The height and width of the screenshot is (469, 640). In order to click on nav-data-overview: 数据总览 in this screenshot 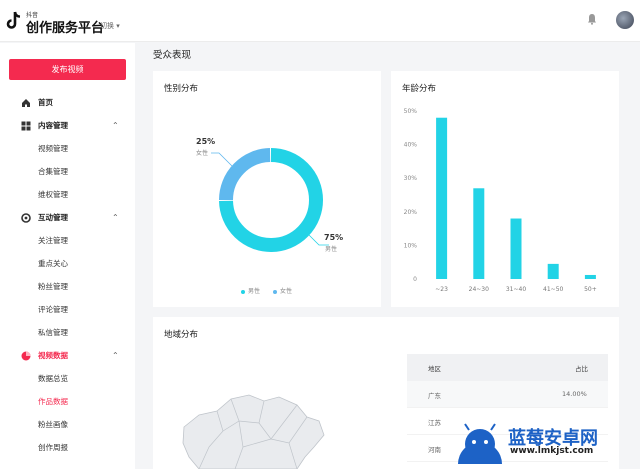, I will do `click(67, 379)`.